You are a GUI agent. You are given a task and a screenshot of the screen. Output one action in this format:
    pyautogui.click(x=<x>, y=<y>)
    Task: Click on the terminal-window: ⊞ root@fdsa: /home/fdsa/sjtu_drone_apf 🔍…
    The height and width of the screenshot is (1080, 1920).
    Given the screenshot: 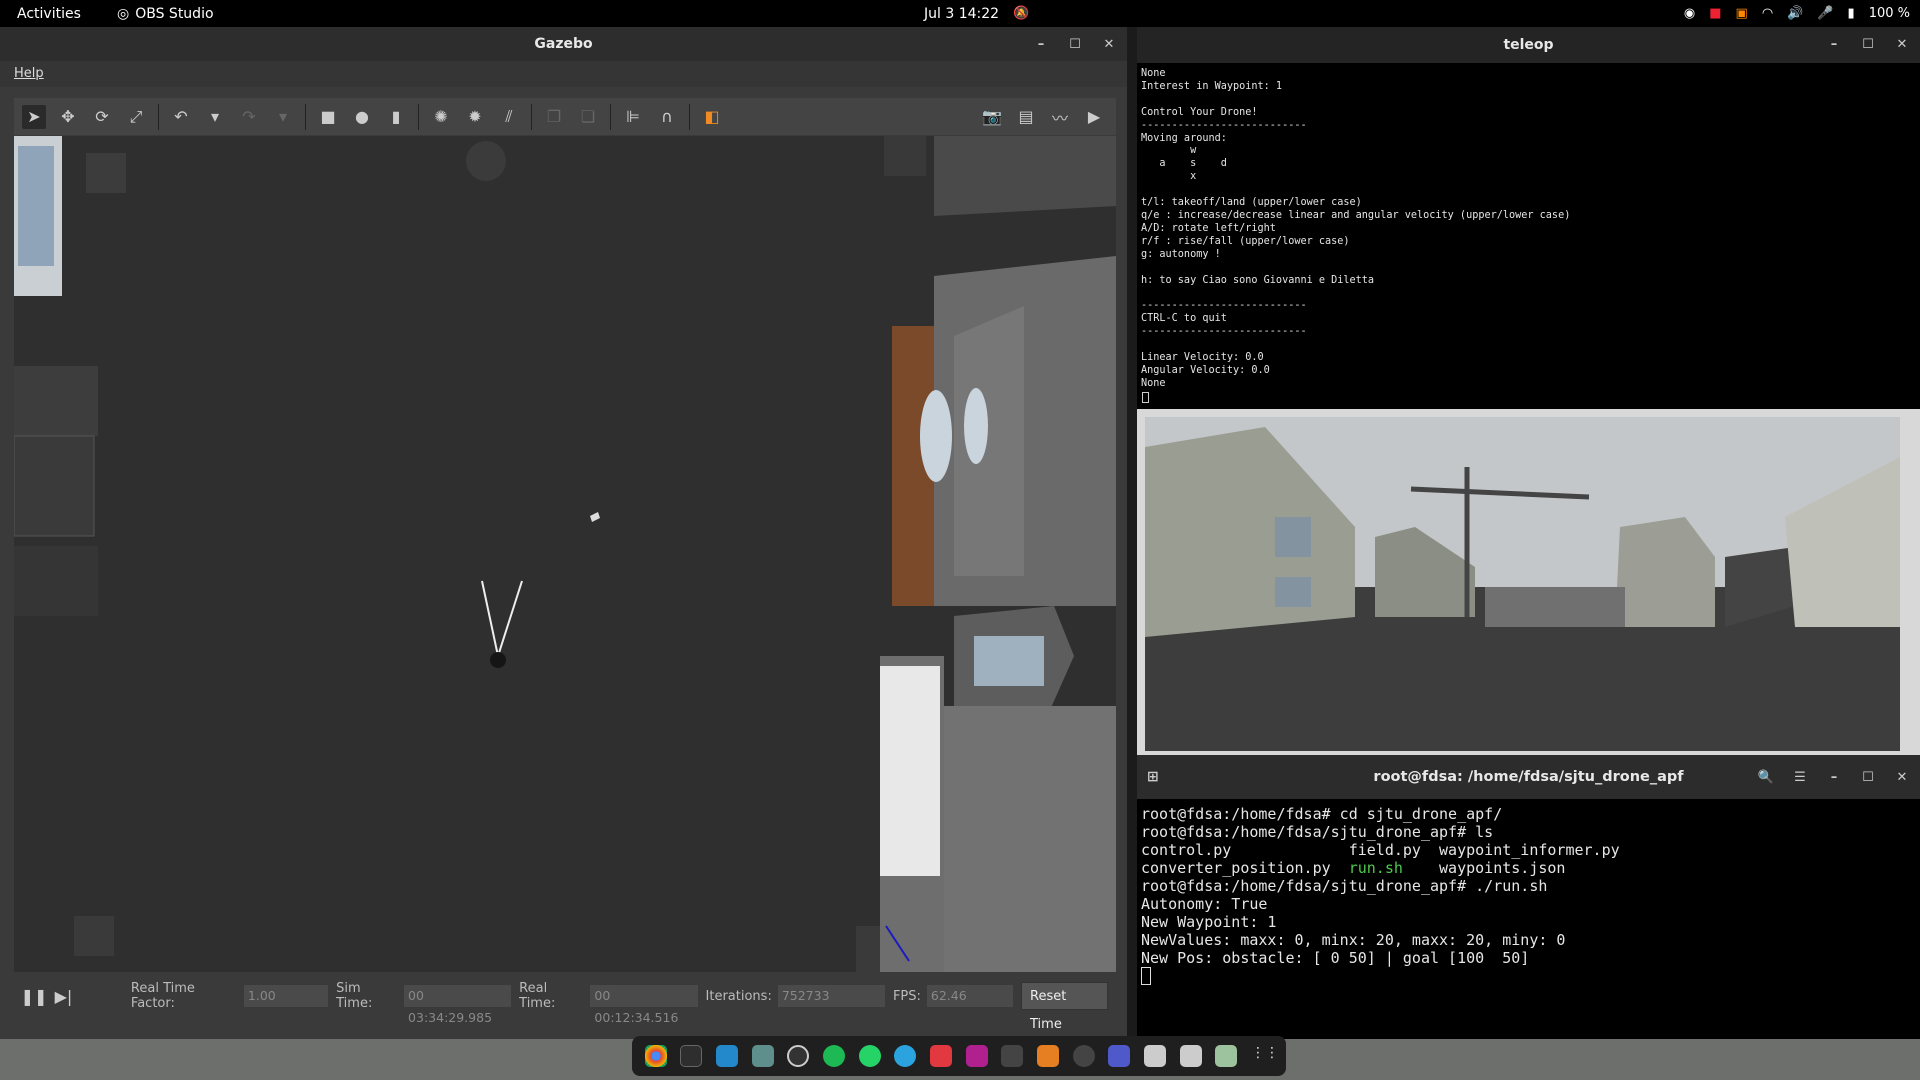 What is the action you would take?
    pyautogui.click(x=1528, y=905)
    